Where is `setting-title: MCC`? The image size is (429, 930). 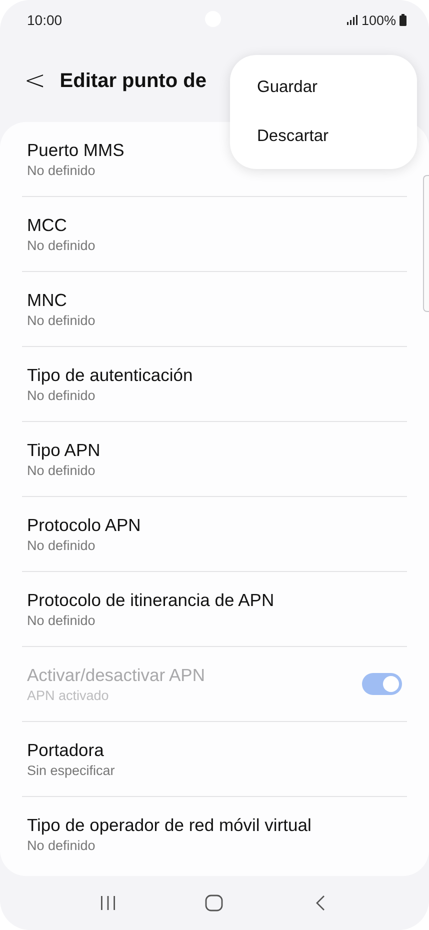
setting-title: MCC is located at coordinates (61, 225).